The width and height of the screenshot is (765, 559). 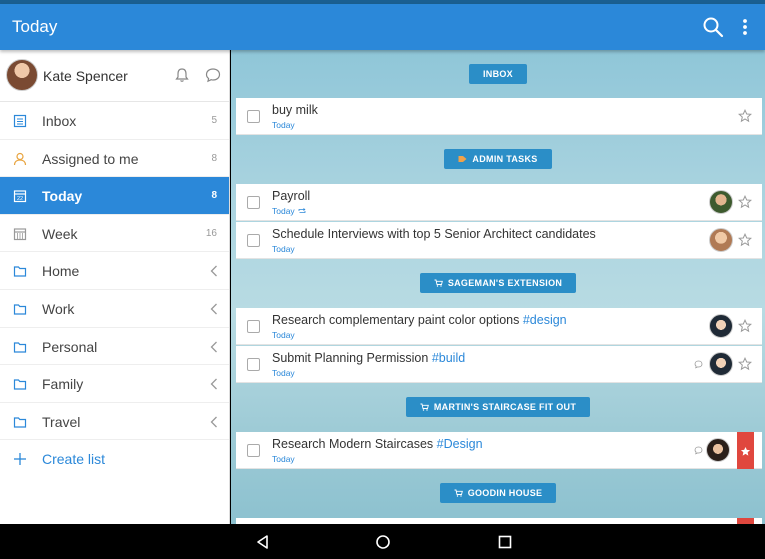 I want to click on section-label: MARTIN'S STAIRCASE FIT OUT, so click(x=498, y=407).